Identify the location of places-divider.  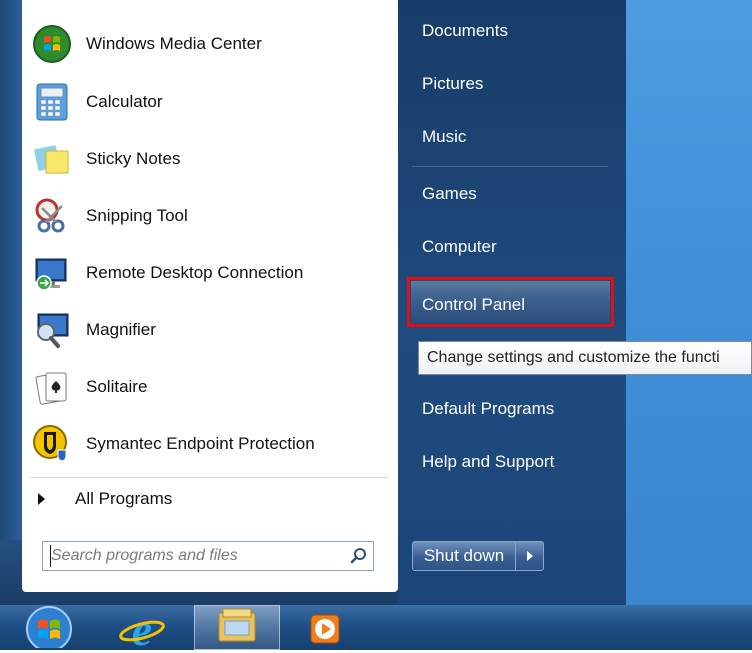
(510, 166).